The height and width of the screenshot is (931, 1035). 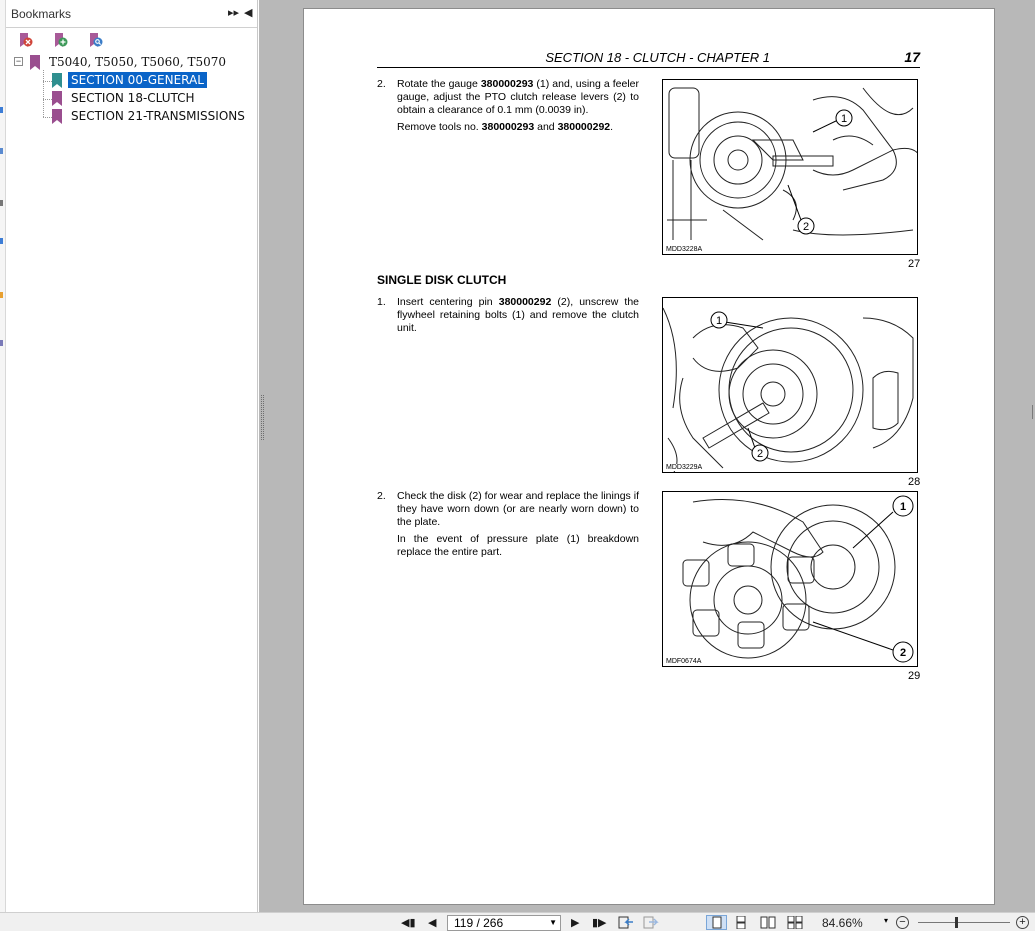 I want to click on next-page-icon: ▶, so click(x=575, y=923).